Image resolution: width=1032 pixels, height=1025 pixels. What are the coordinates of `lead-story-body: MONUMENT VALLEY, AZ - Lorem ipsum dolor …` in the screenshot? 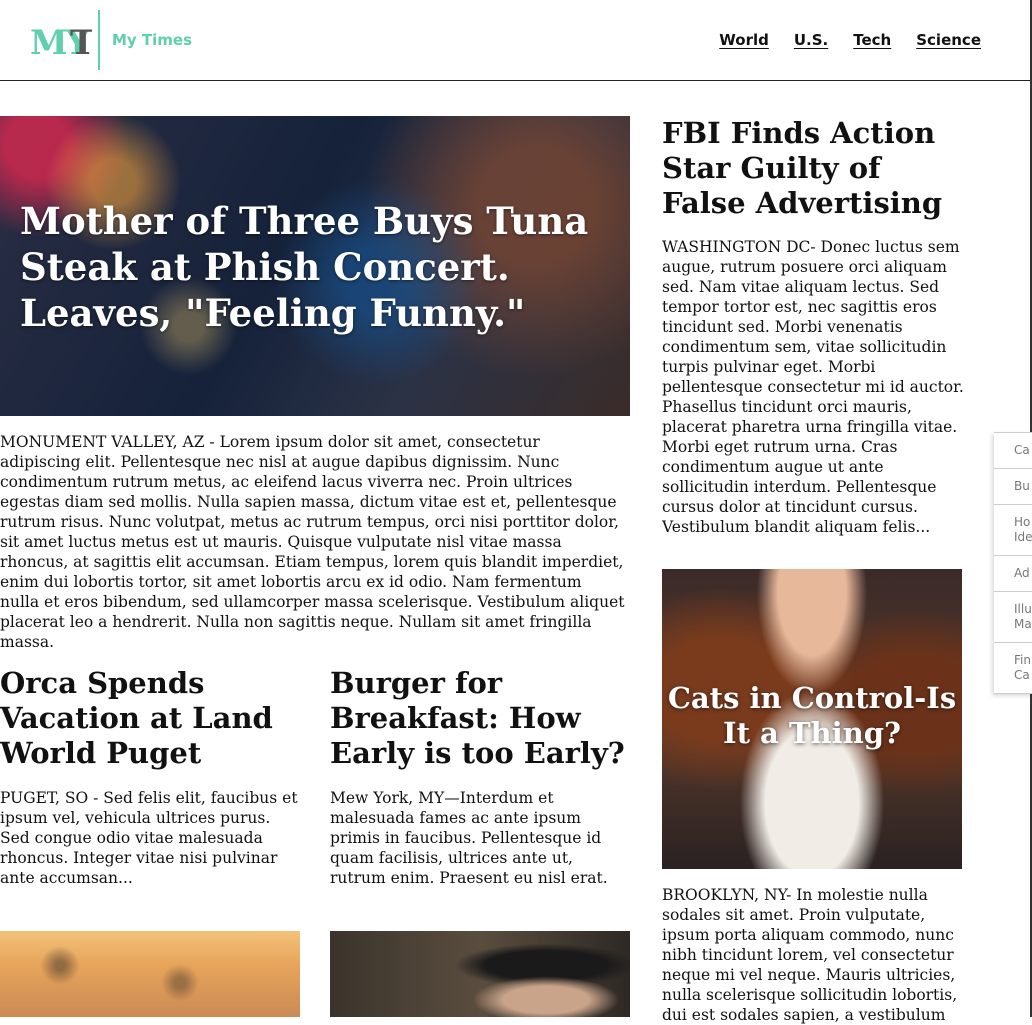 It's located at (312, 542).